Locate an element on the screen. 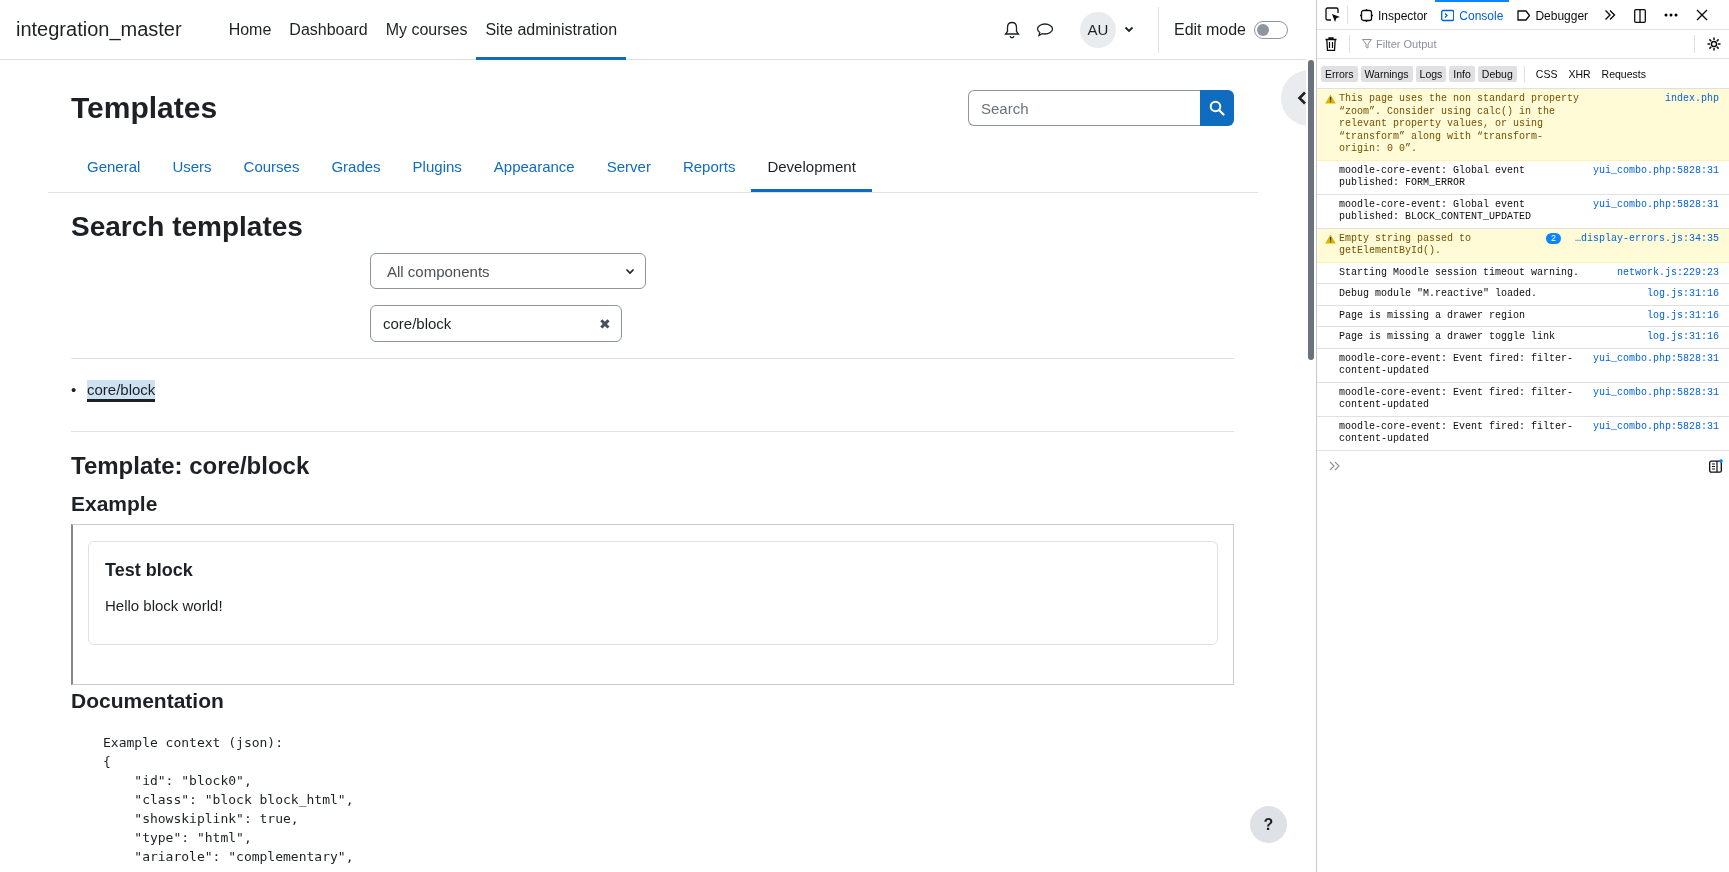  admin-tab: Appearance is located at coordinates (534, 169).